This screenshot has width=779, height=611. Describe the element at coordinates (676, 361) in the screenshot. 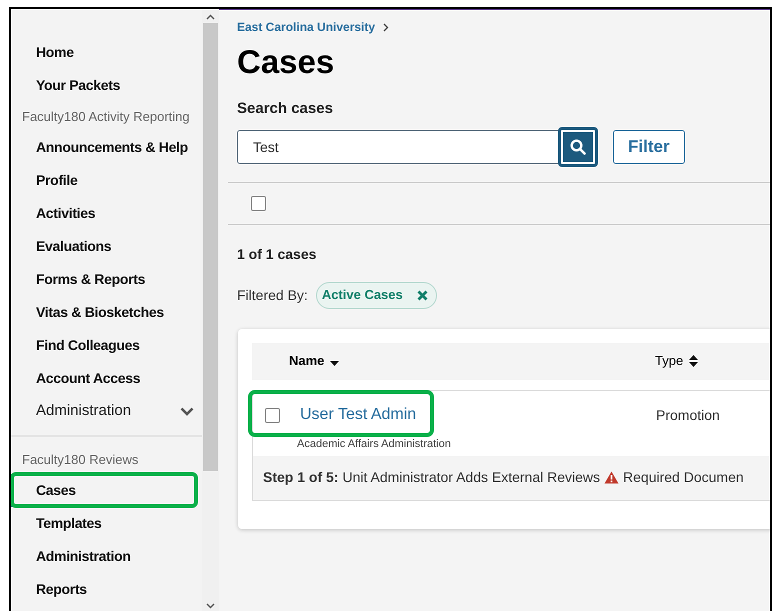

I see `column-header: Type` at that location.